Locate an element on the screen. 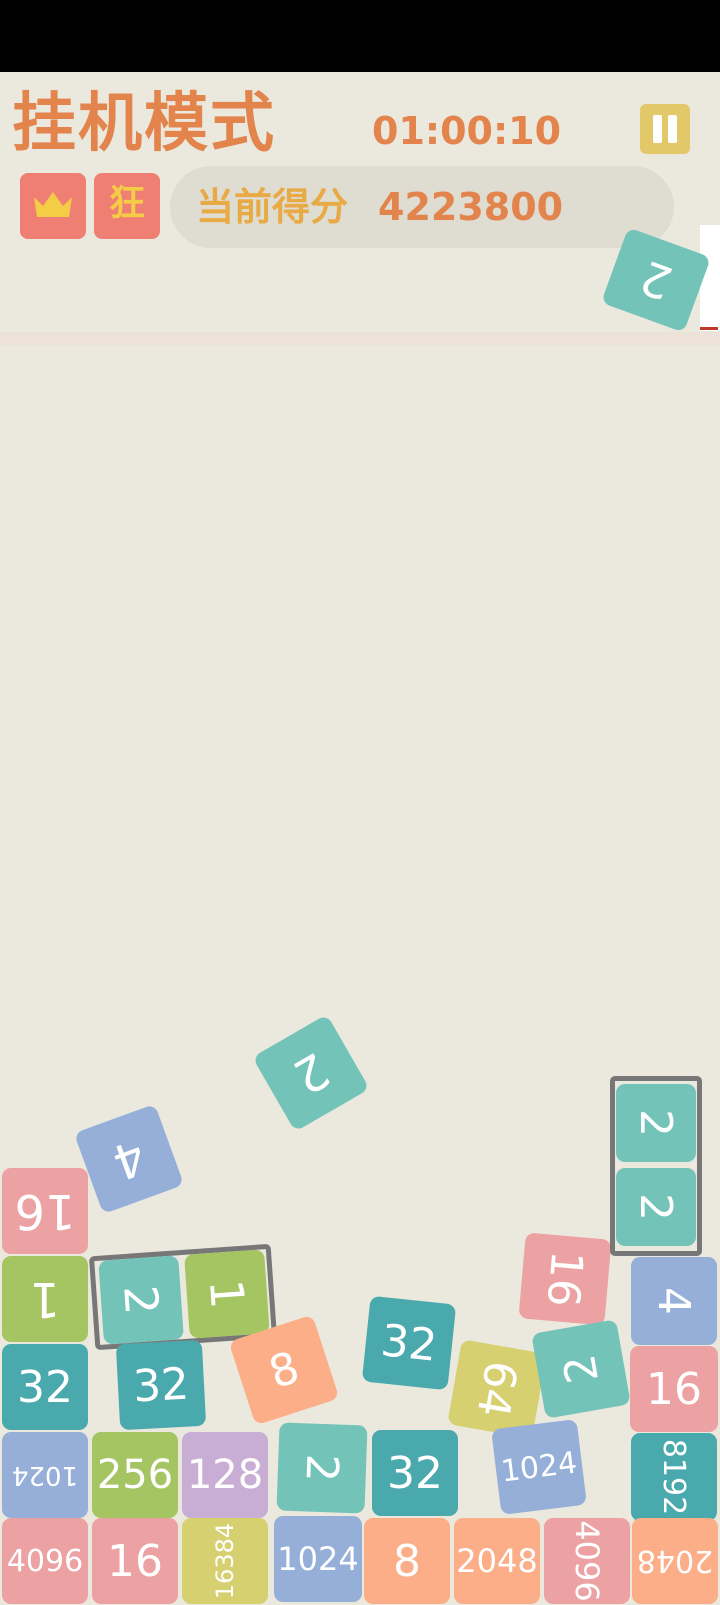  score-value: 4223800 is located at coordinates (471, 207).